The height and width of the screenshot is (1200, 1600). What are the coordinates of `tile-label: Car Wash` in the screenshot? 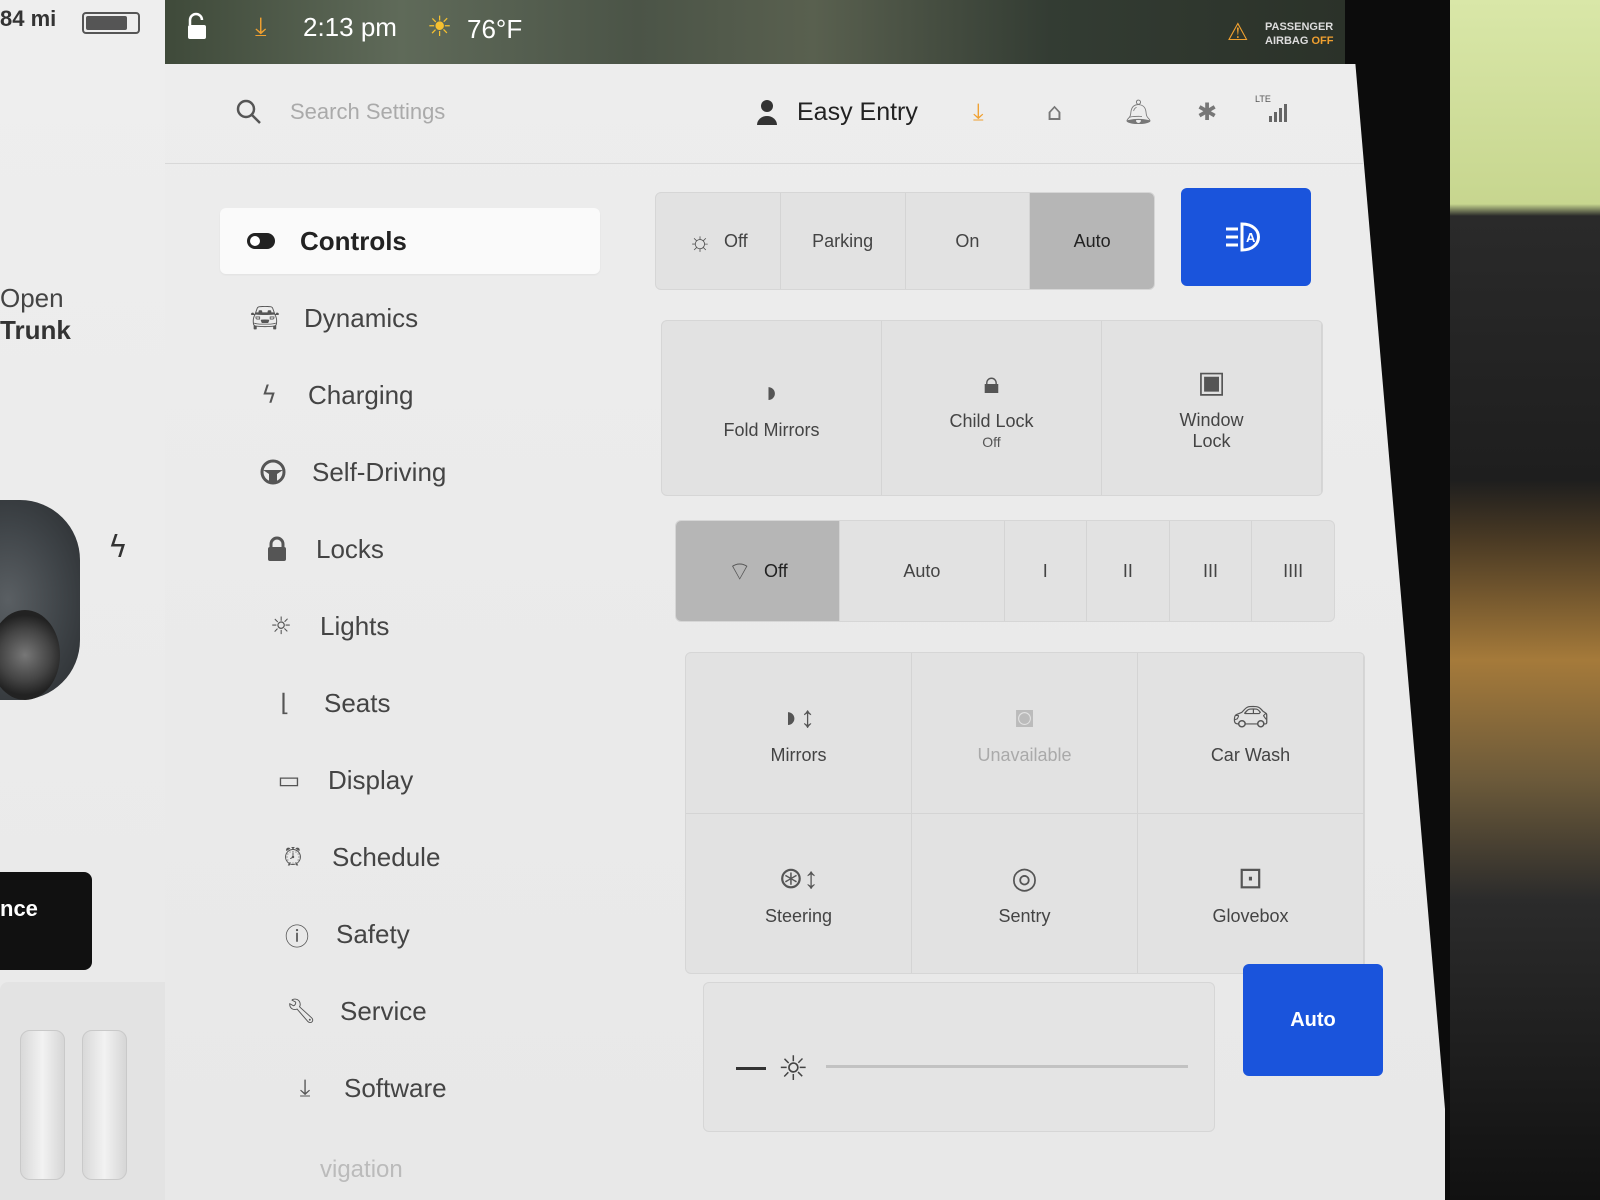 It's located at (1250, 754).